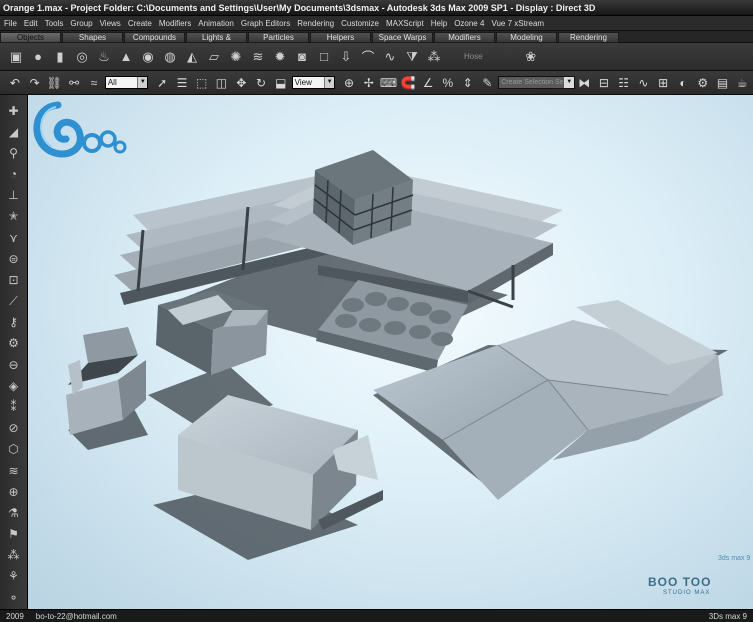  Describe the element at coordinates (14, 364) in the screenshot. I see `align-icon: ⊖` at that location.